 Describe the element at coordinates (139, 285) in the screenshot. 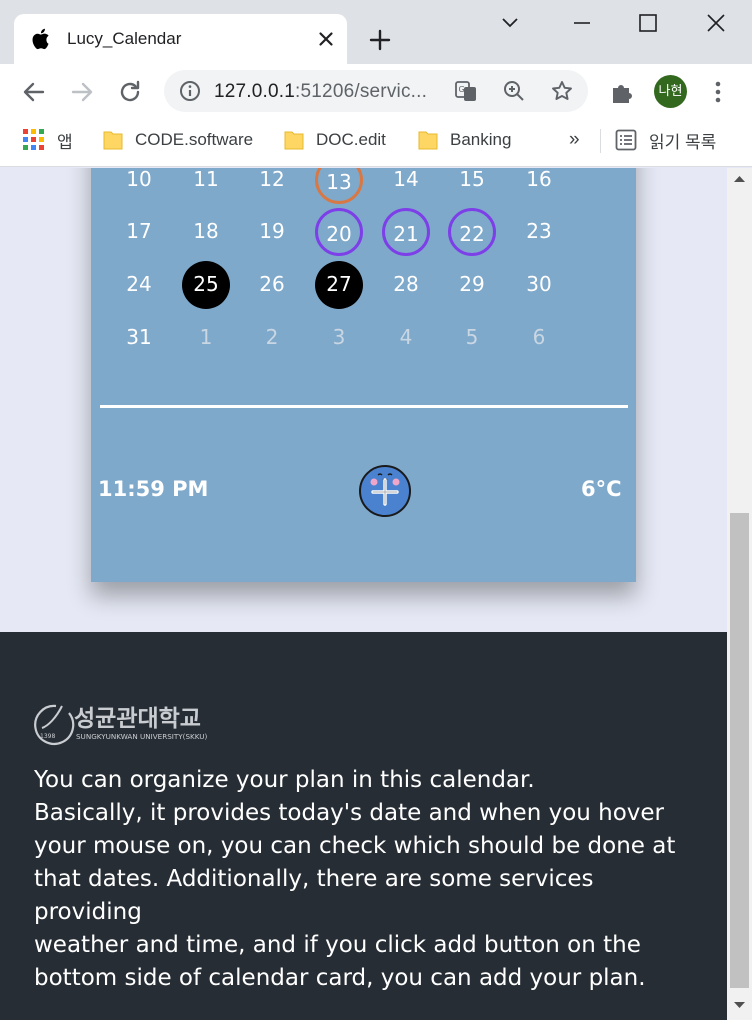

I see `calendar-day: 24` at that location.